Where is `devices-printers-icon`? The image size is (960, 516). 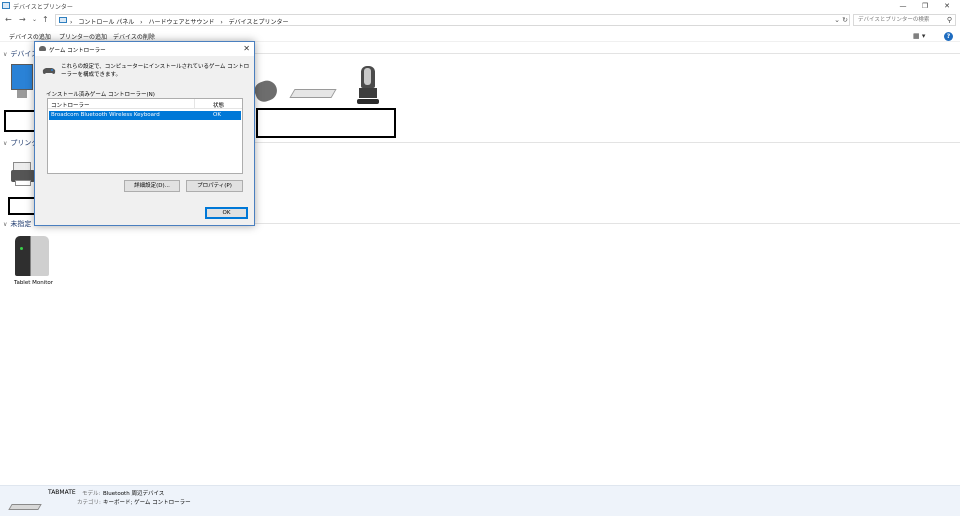 devices-printers-icon is located at coordinates (6, 5).